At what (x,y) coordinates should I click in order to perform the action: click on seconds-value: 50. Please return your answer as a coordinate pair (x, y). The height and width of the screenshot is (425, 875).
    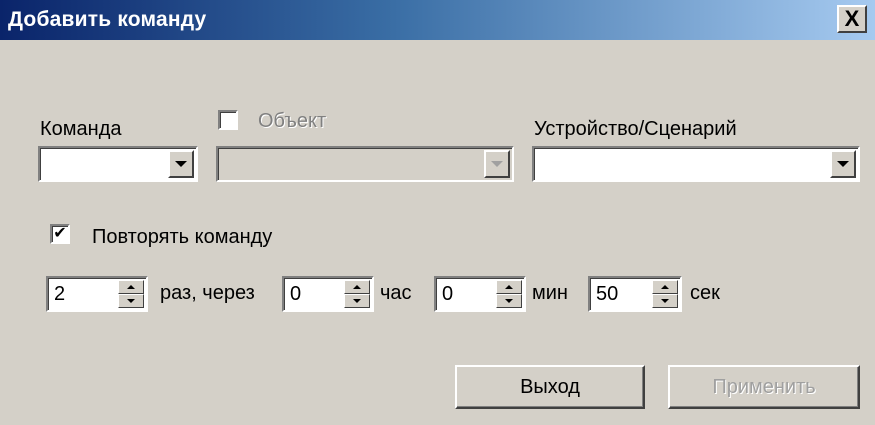
    Looking at the image, I should click on (607, 294).